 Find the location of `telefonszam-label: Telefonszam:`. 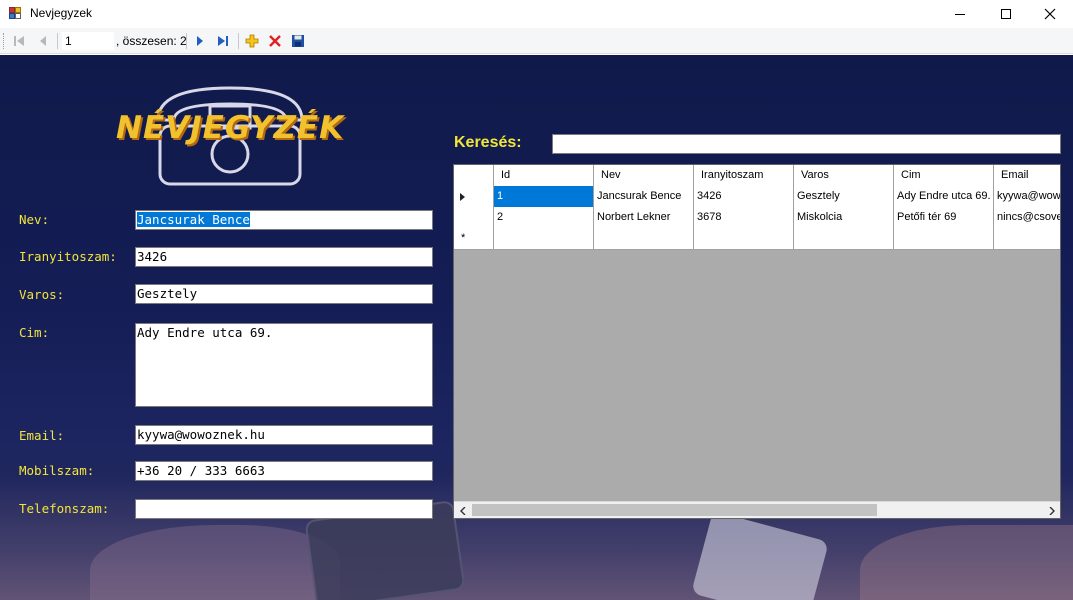

telefonszam-label: Telefonszam: is located at coordinates (64, 508).